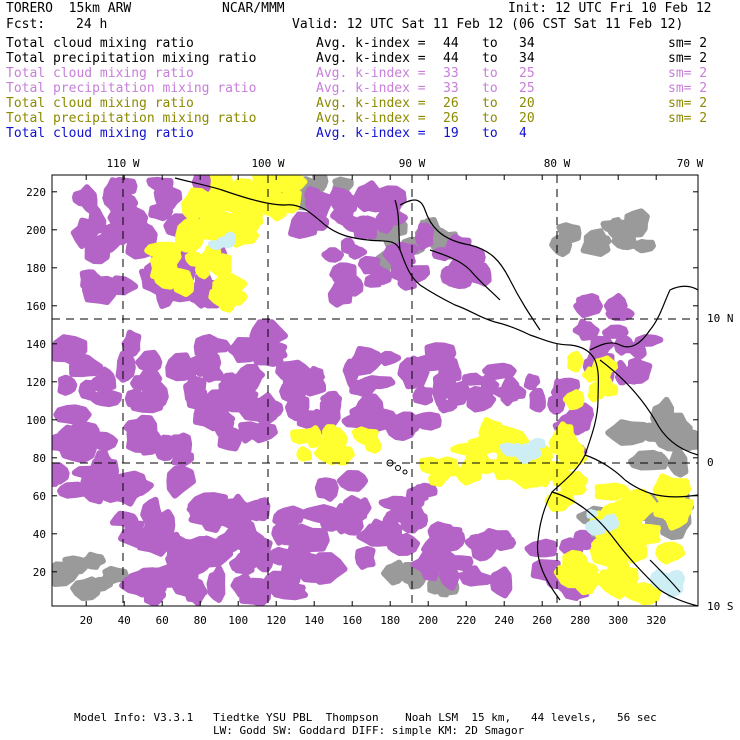 The width and height of the screenshot is (740, 740). I want to click on x-tick-label: 260, so click(542, 620).